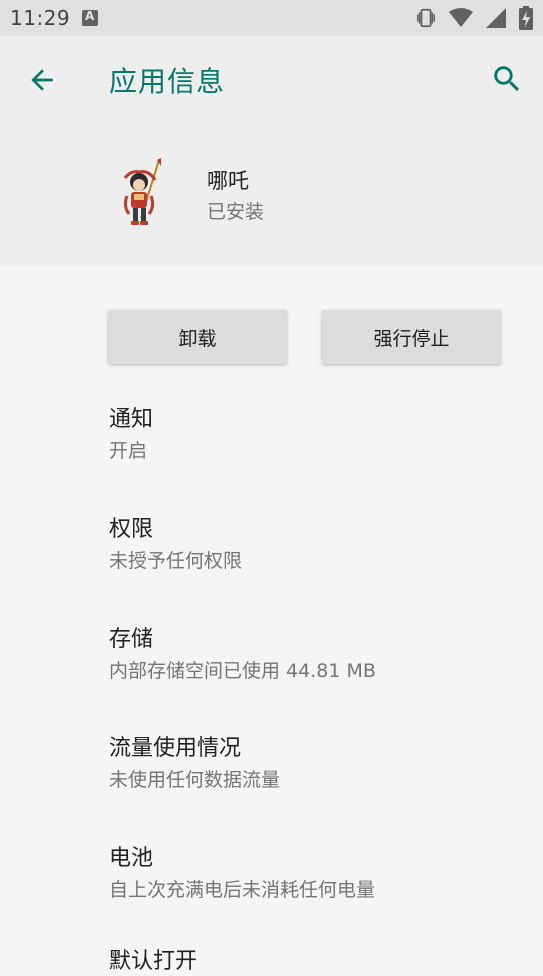  I want to click on battery-charging-icon, so click(526, 18).